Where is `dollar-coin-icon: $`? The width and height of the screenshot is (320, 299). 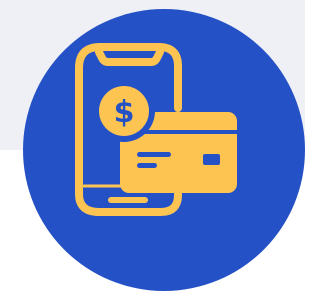 dollar-coin-icon: $ is located at coordinates (124, 111).